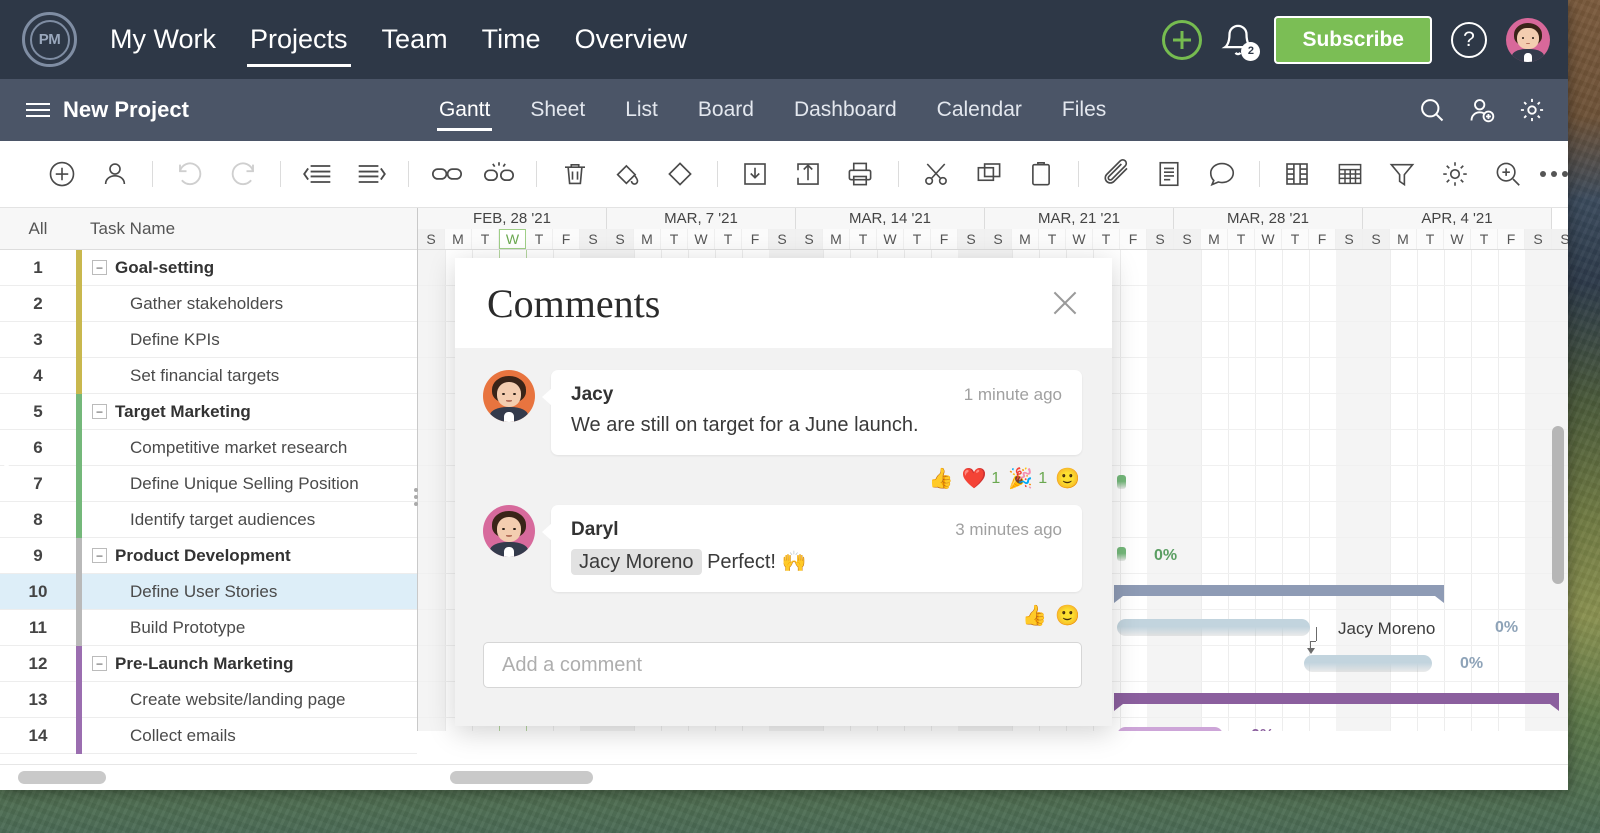  Describe the element at coordinates (860, 174) in the screenshot. I see `print-icon` at that location.